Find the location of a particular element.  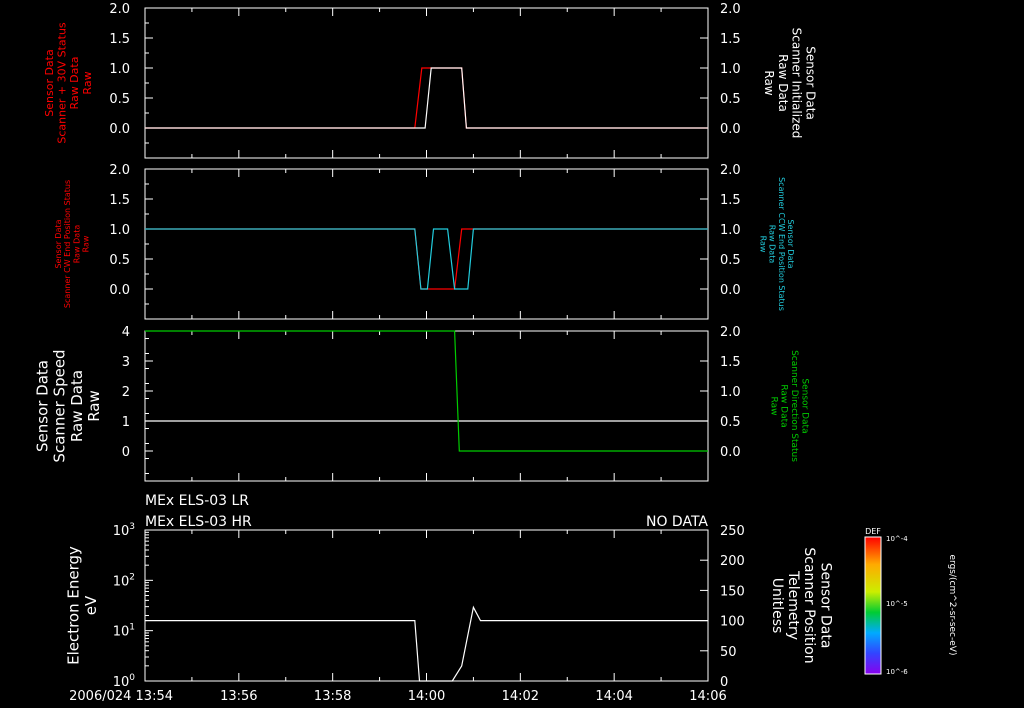

y-right-tick-label: 250 is located at coordinates (732, 531).